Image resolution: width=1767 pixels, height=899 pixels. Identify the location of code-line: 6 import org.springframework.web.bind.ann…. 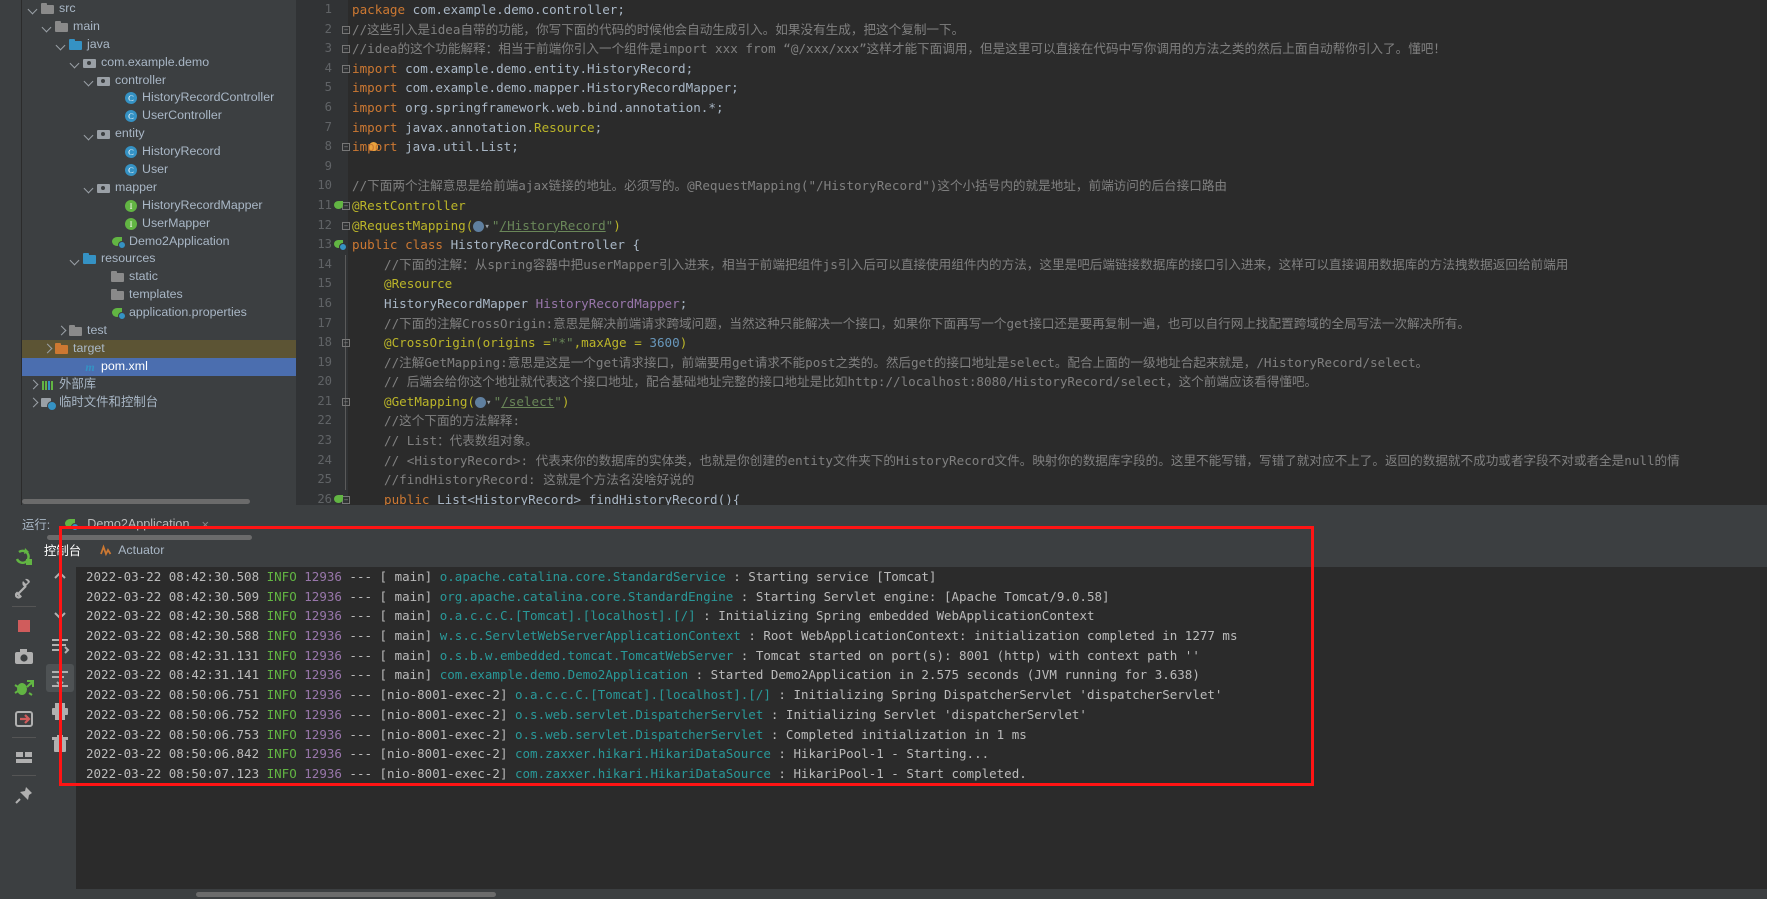
(1031, 108).